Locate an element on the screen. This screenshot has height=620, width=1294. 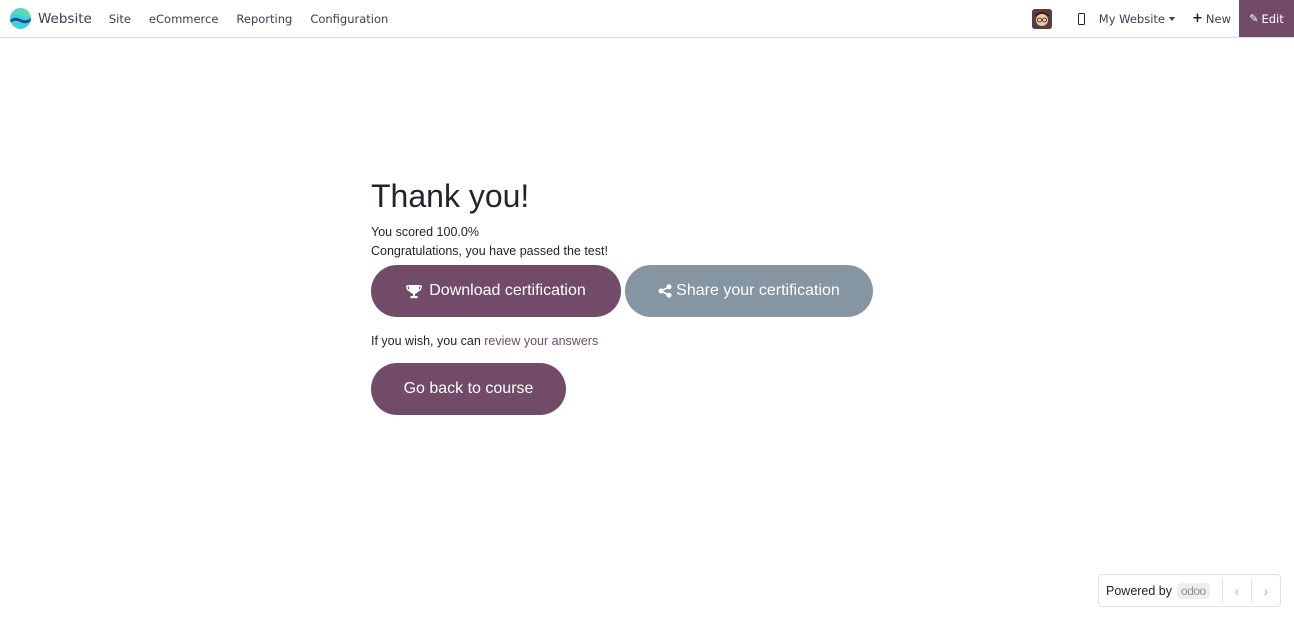
odoo-logo-text: odoo is located at coordinates (1193, 590).